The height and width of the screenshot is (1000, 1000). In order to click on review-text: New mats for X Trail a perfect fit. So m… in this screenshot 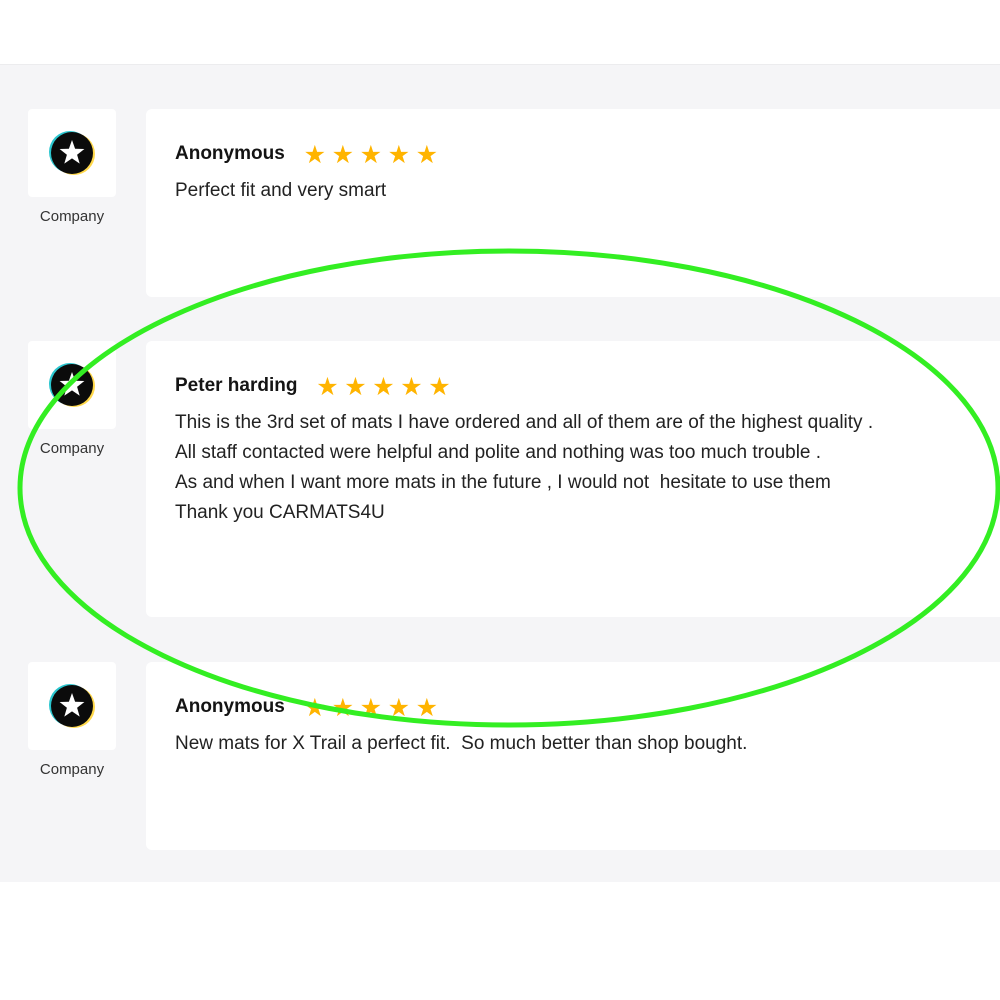, I will do `click(461, 743)`.